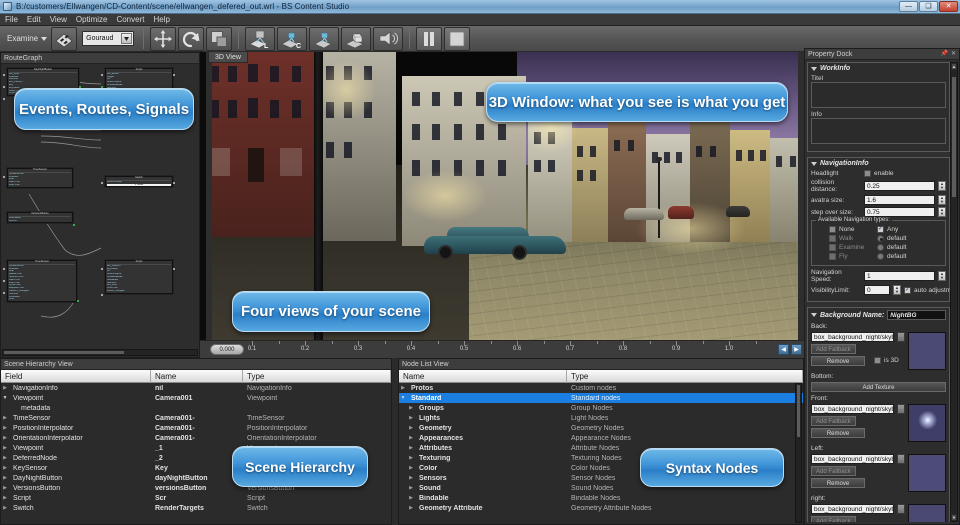  Describe the element at coordinates (196, 498) in the screenshot. I see `table-row: ▶ Script Scr Script` at that location.